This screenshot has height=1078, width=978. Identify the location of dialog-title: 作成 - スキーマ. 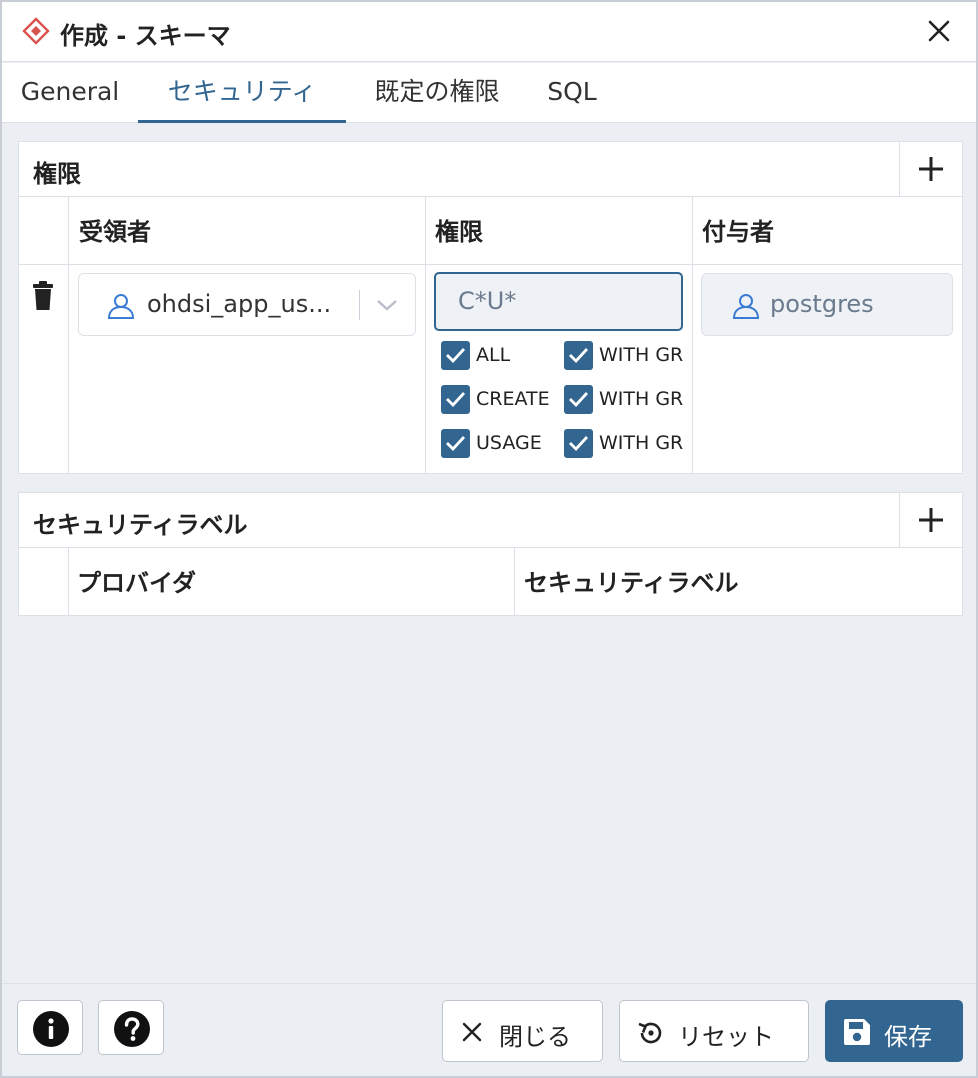
(145, 36).